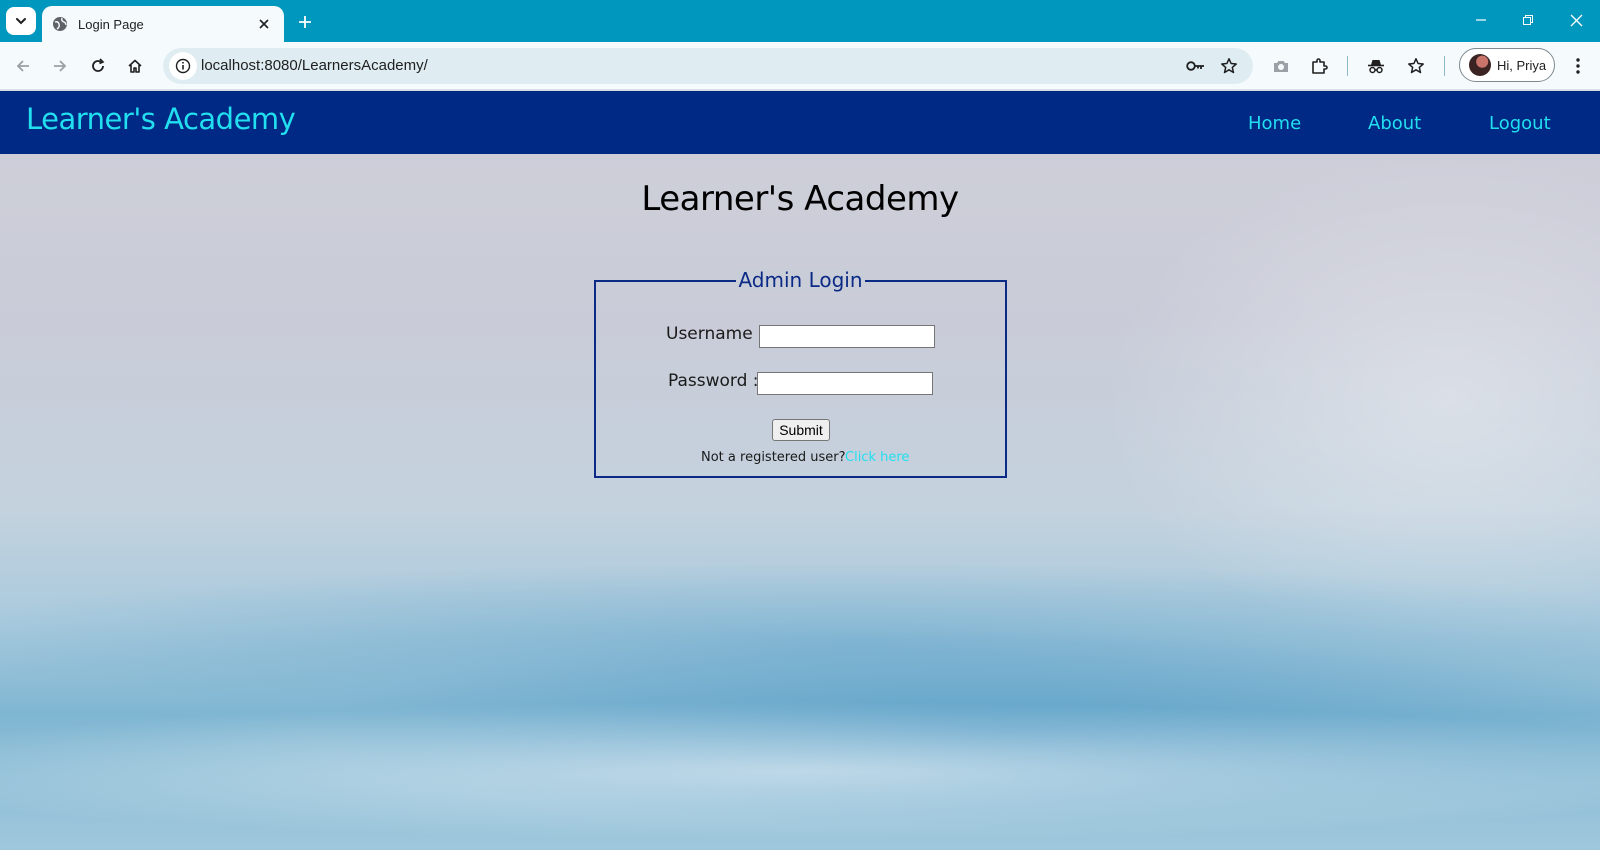 The image size is (1600, 850). I want to click on submit-button: Submit, so click(801, 430).